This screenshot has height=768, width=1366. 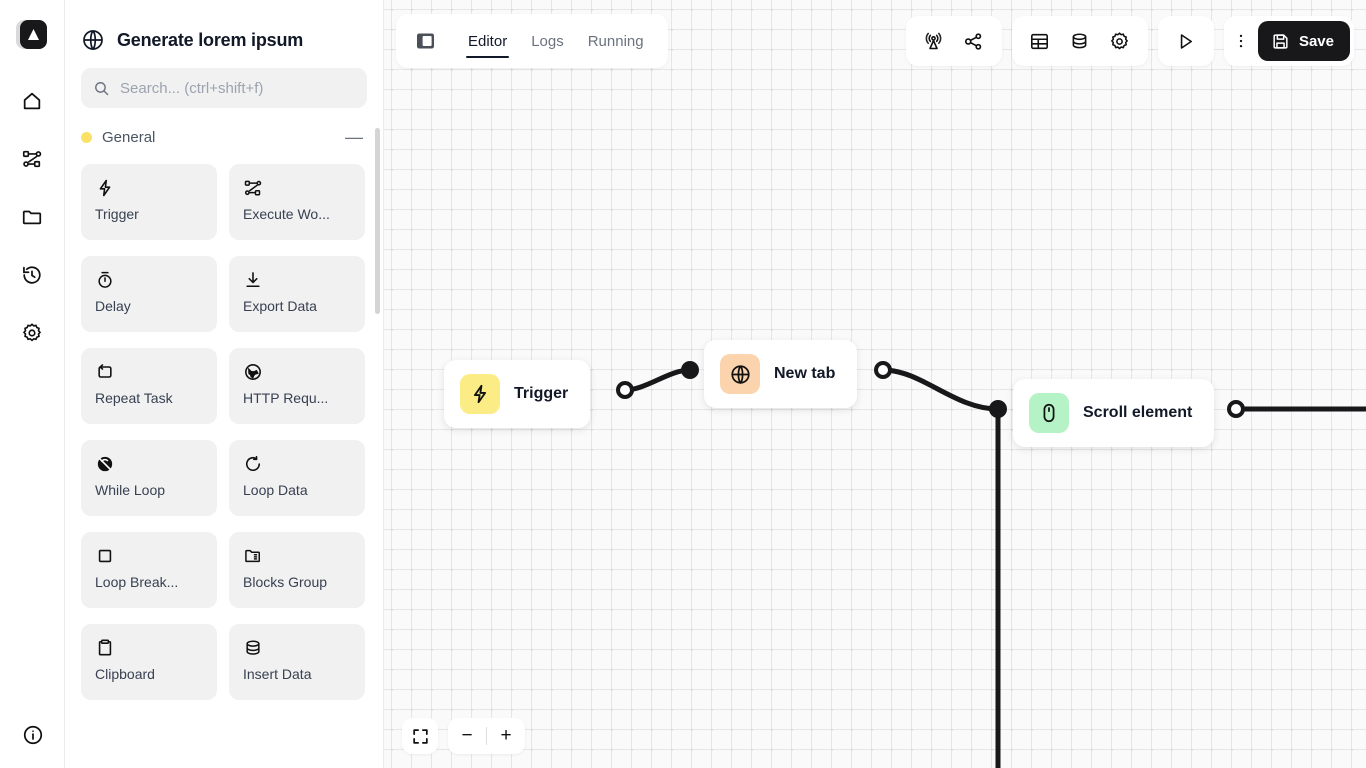 What do you see at coordinates (657, 380) in the screenshot?
I see `edge-trigger-to-newtab` at bounding box center [657, 380].